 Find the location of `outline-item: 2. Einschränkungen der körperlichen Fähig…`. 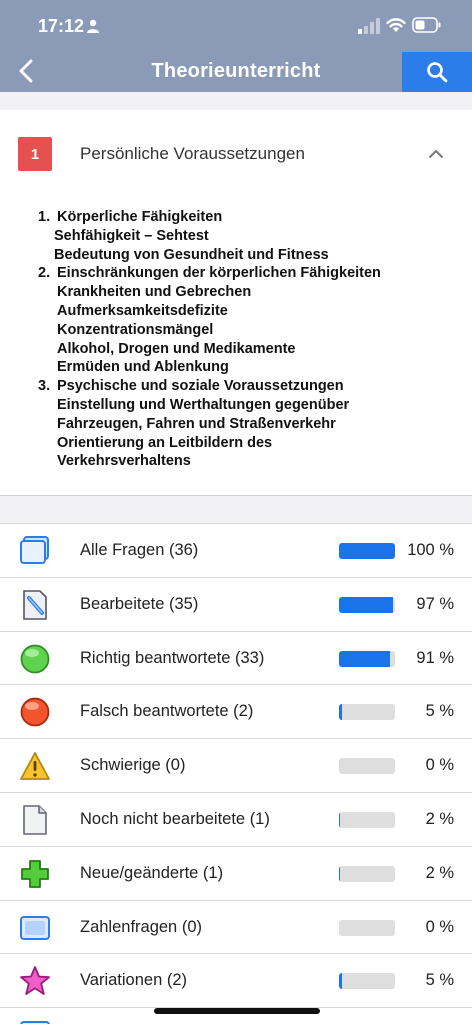

outline-item: 2. Einschränkungen der körperlichen Fähig… is located at coordinates (209, 273).